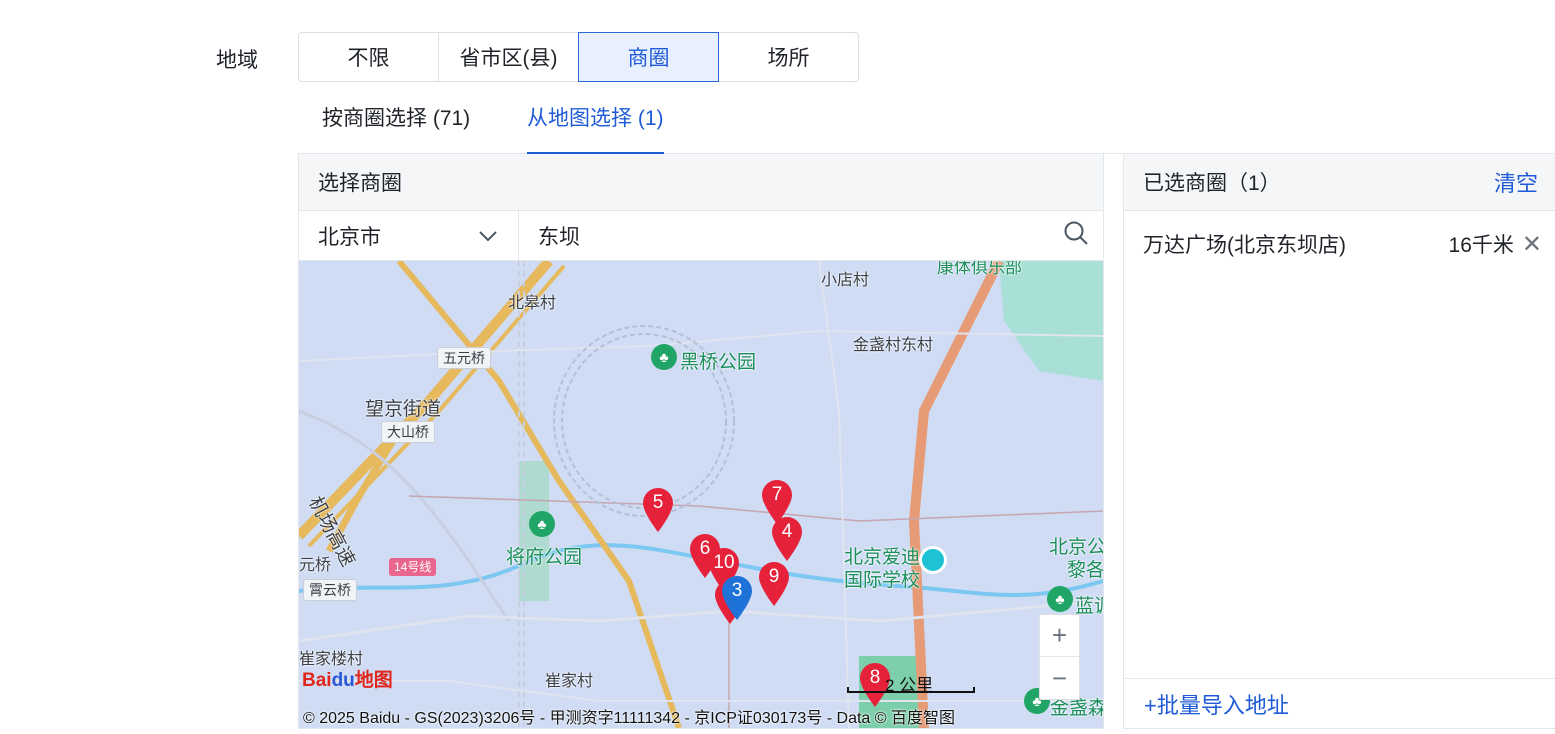 The width and height of the screenshot is (1555, 734). Describe the element at coordinates (595, 128) in the screenshot. I see `tab-from-map: 从地图选择 (1)` at that location.